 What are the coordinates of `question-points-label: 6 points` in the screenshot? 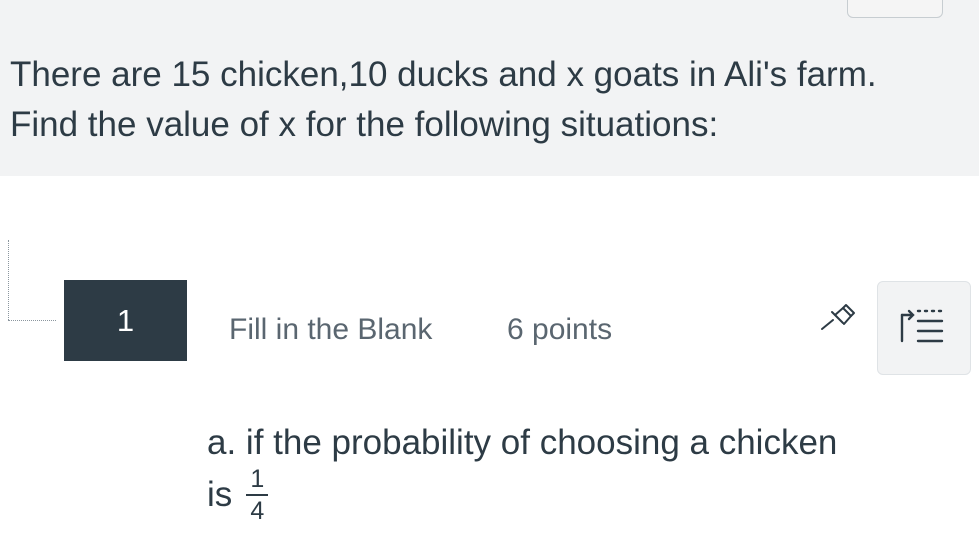 It's located at (560, 329).